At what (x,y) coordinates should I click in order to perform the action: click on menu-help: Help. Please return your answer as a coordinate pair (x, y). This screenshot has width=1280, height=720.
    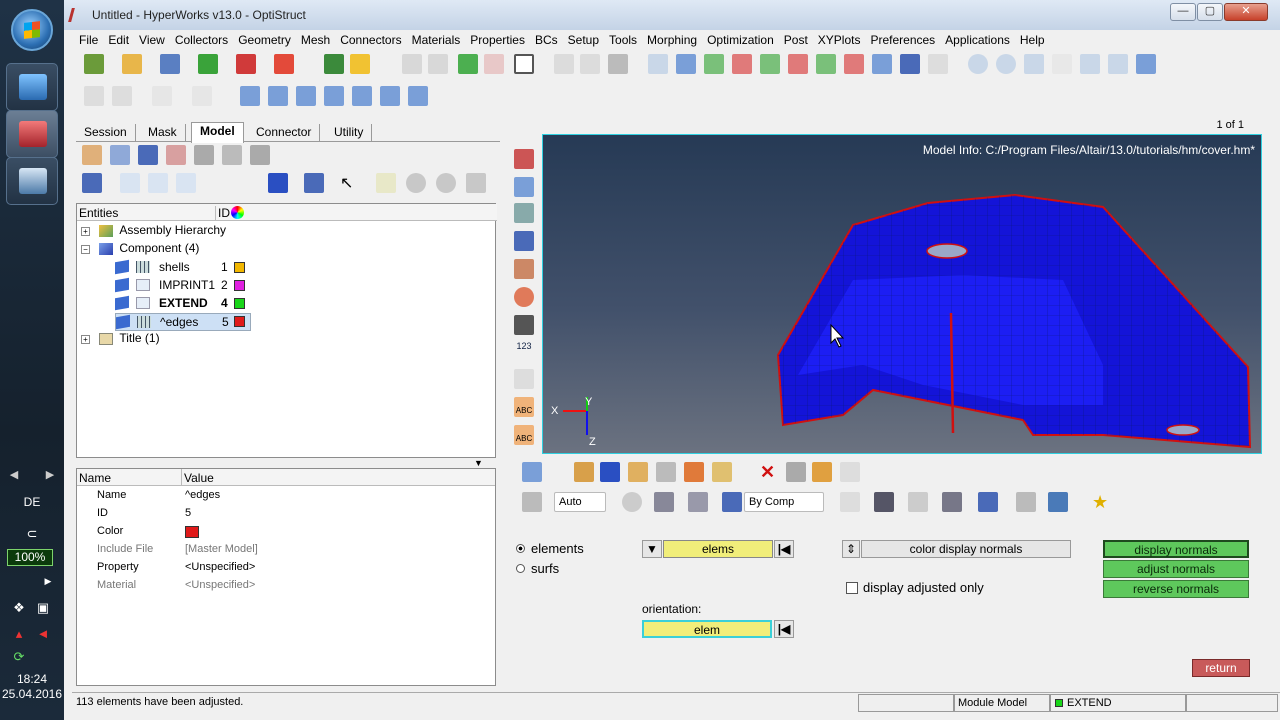
    Looking at the image, I should click on (1032, 40).